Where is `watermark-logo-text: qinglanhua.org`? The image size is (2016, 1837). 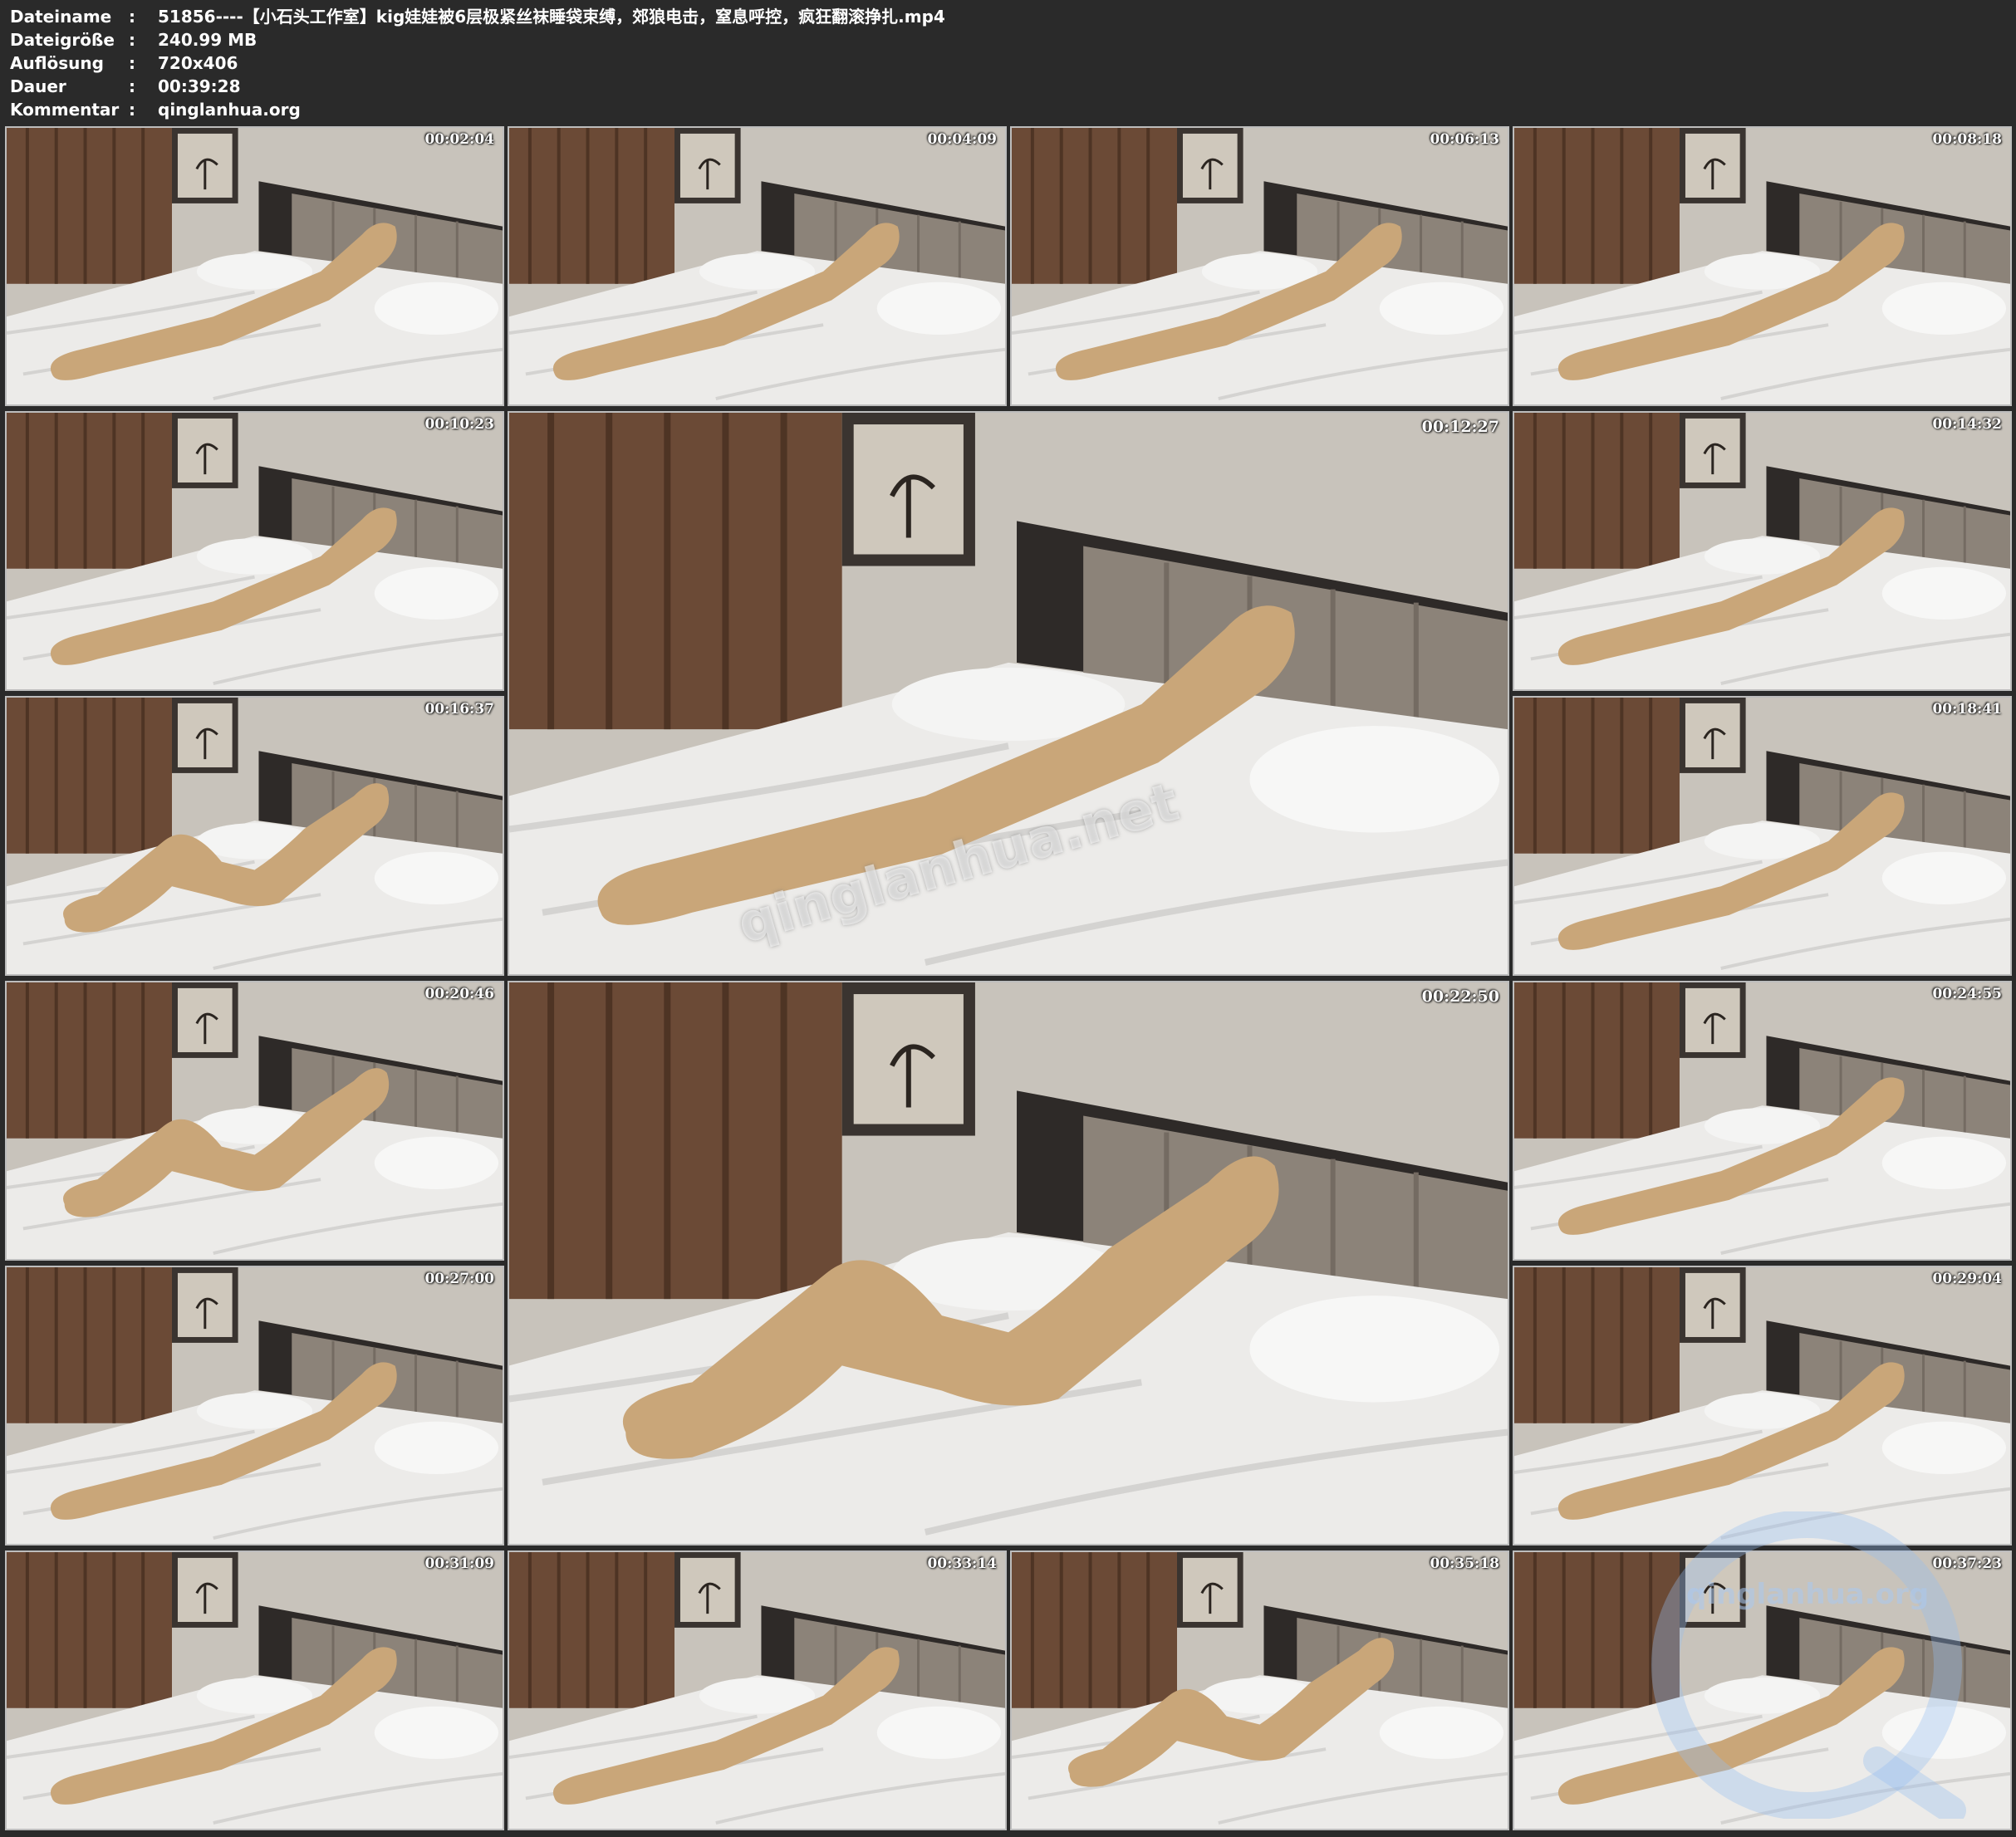 watermark-logo-text: qinglanhua.org is located at coordinates (1808, 1594).